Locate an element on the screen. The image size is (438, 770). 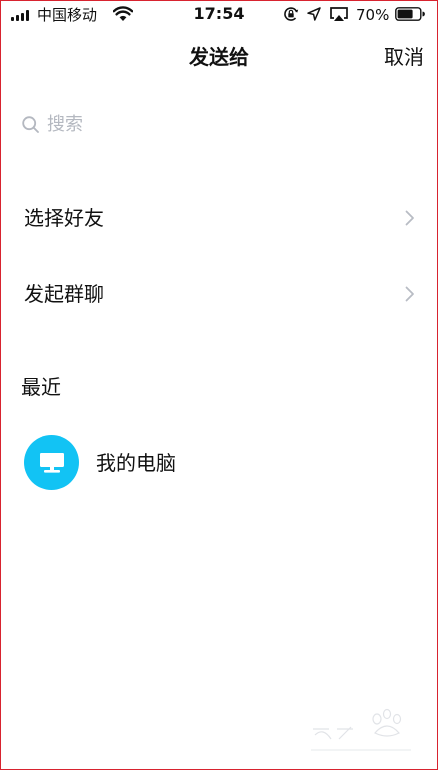
battery-icon is located at coordinates (410, 14).